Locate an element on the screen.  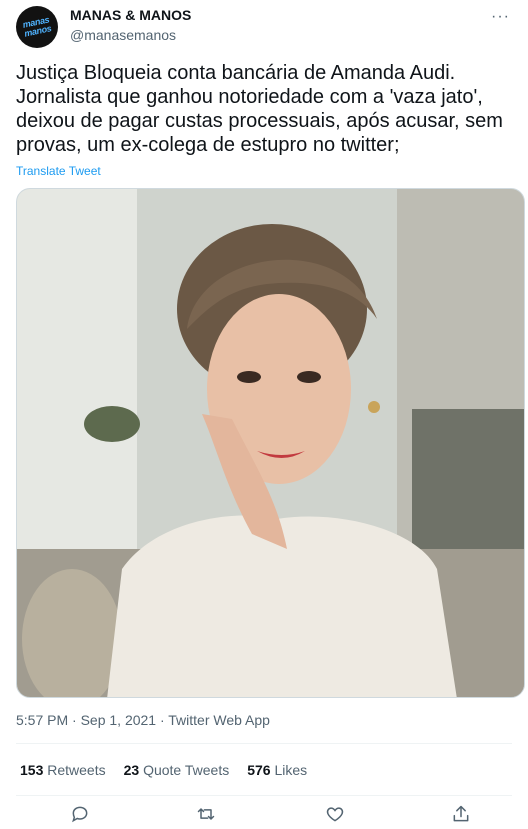
reply-icon is located at coordinates (81, 815).